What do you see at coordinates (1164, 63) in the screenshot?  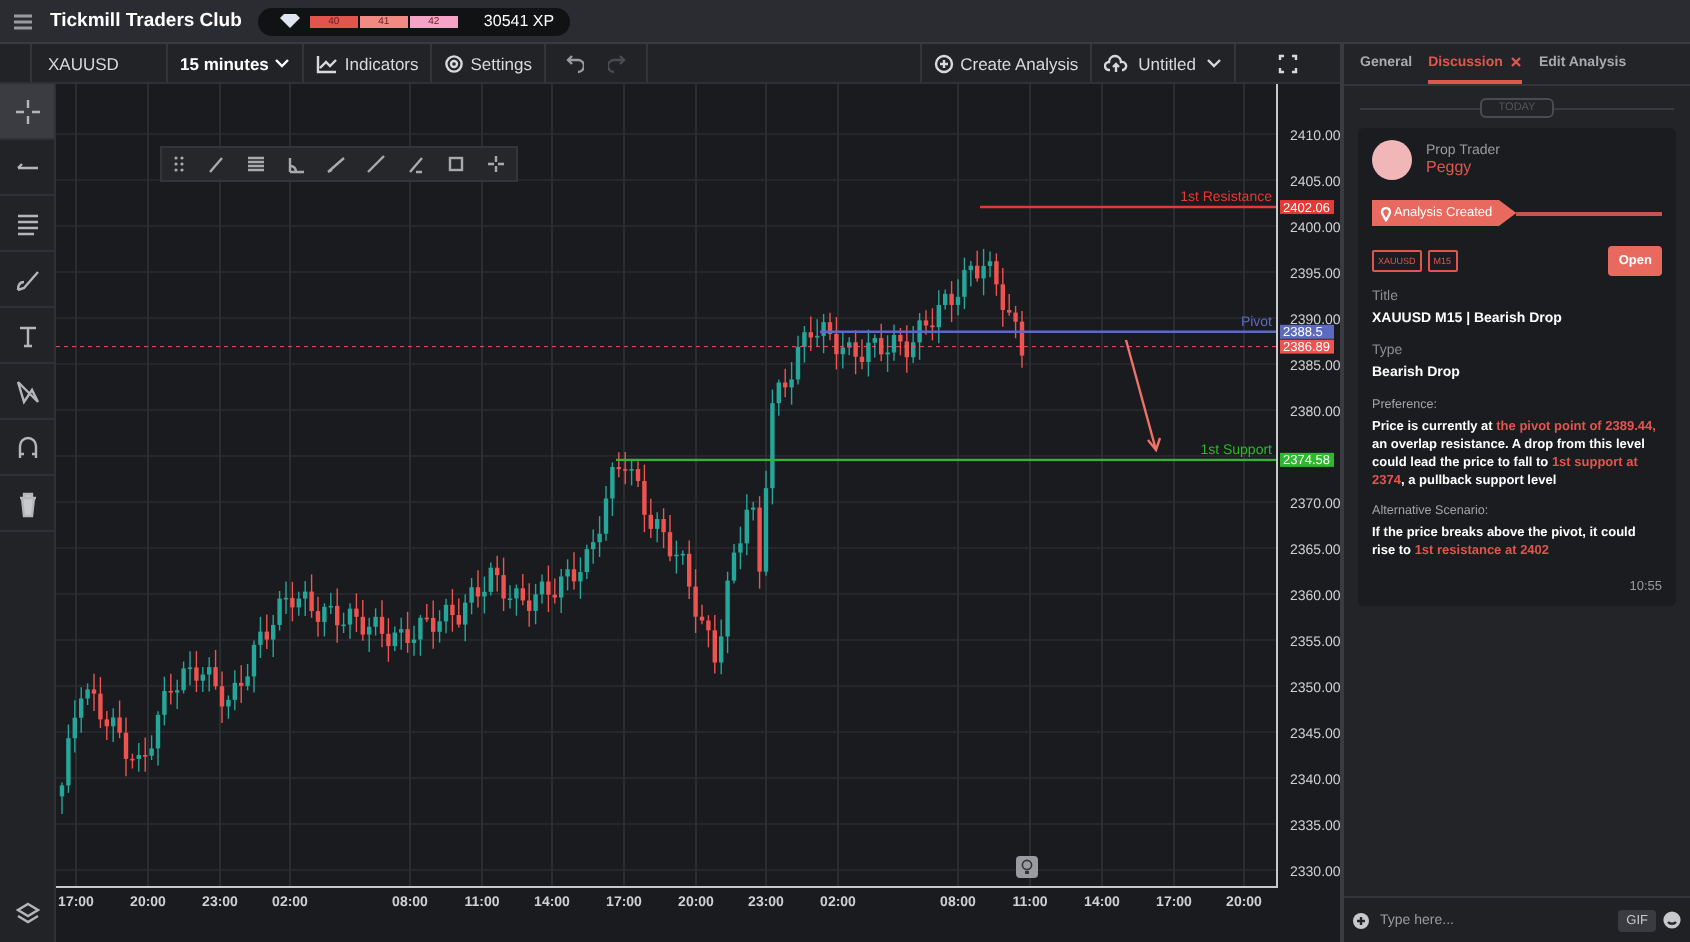 I see `layout-dropdown: Untitled` at bounding box center [1164, 63].